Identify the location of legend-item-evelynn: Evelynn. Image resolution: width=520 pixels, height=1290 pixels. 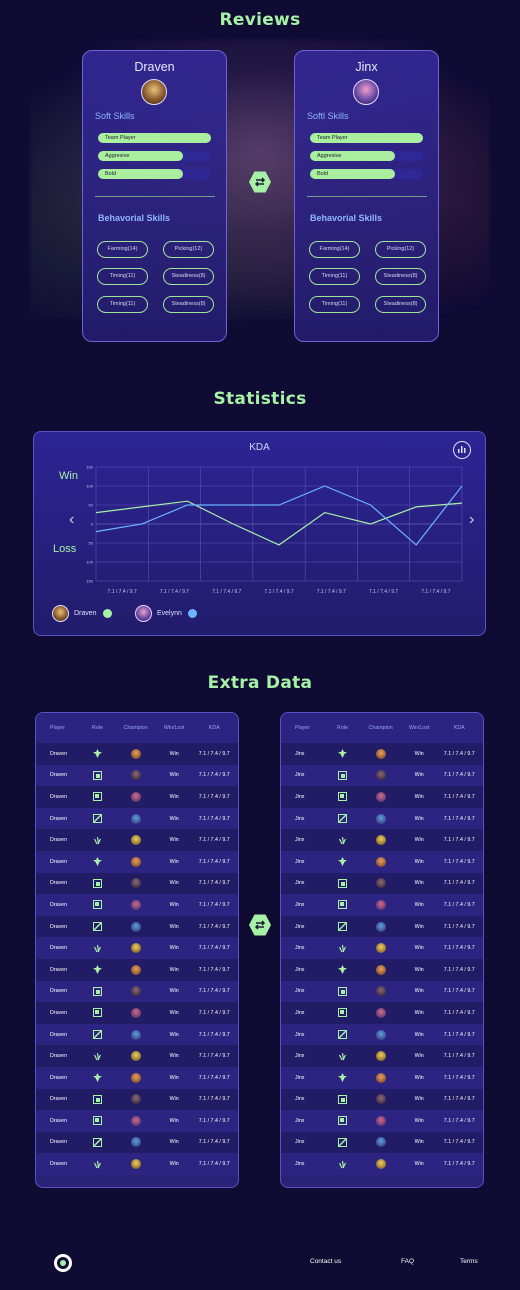
(166, 613).